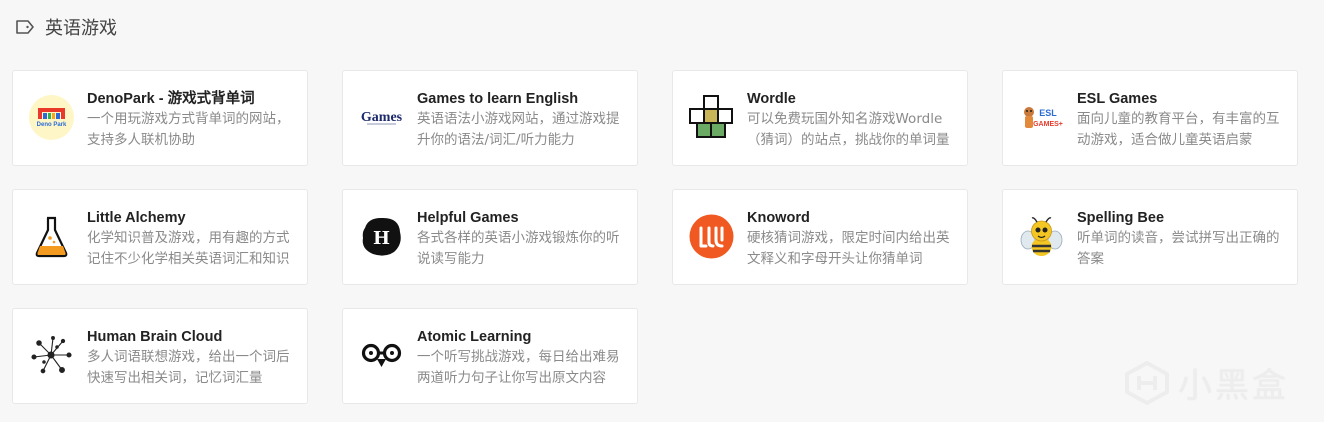 The height and width of the screenshot is (422, 1324). I want to click on svg-text: Deno Park, so click(52, 125).